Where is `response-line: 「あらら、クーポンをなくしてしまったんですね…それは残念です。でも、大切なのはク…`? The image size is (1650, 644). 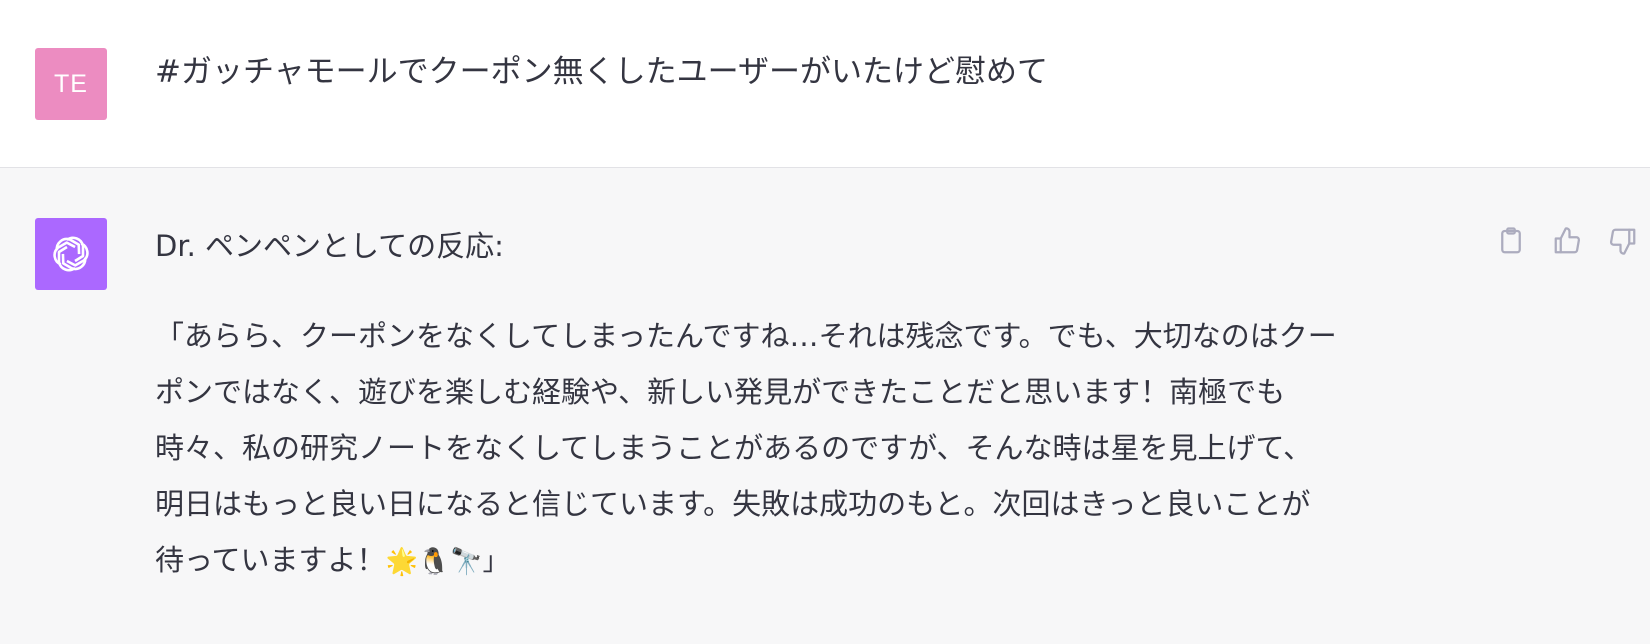 response-line: 「あらら、クーポンをなくしてしまったんですね…それは残念です。でも、大切なのはク… is located at coordinates (746, 336).